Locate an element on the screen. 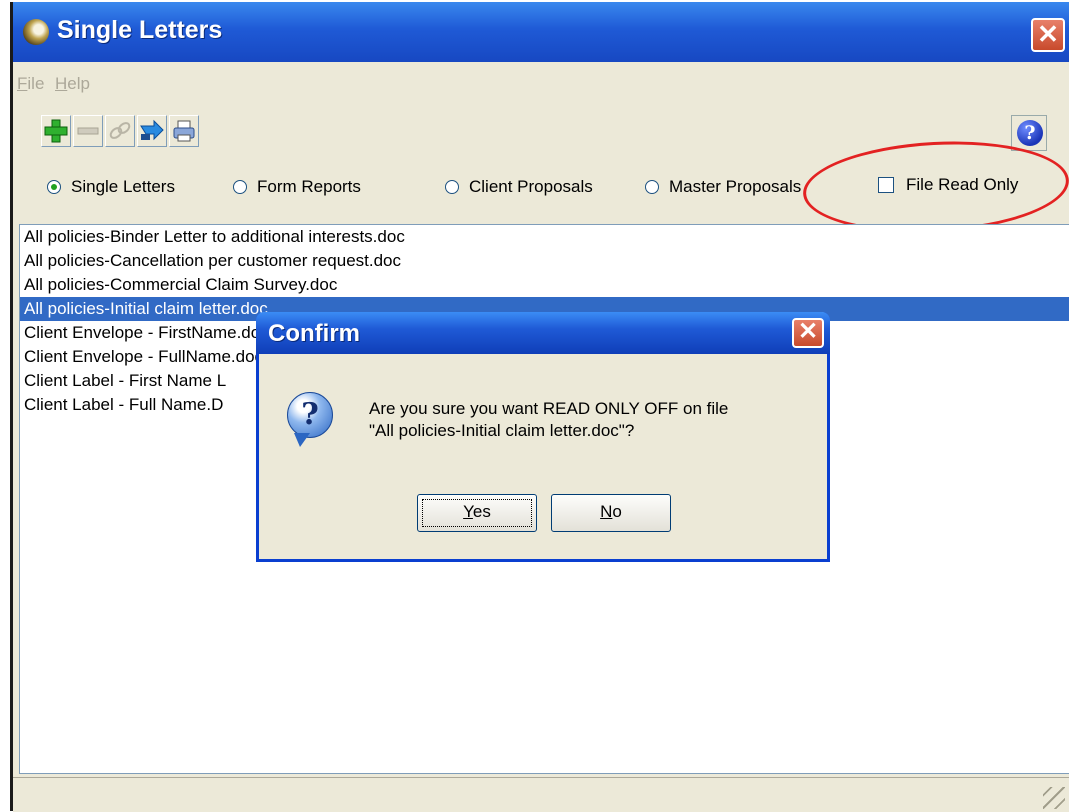 Image resolution: width=1069 pixels, height=812 pixels. help-icon: ? is located at coordinates (1030, 133).